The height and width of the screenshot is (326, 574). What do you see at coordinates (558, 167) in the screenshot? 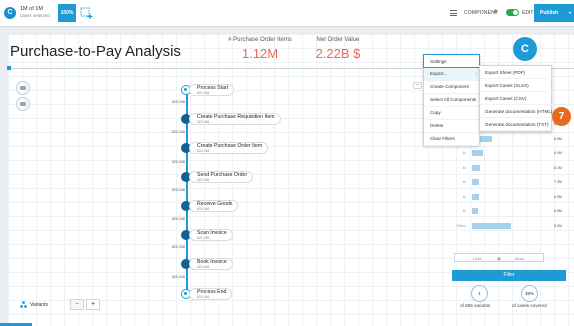
I see `variant-row-value: 8.1M` at bounding box center [558, 167].